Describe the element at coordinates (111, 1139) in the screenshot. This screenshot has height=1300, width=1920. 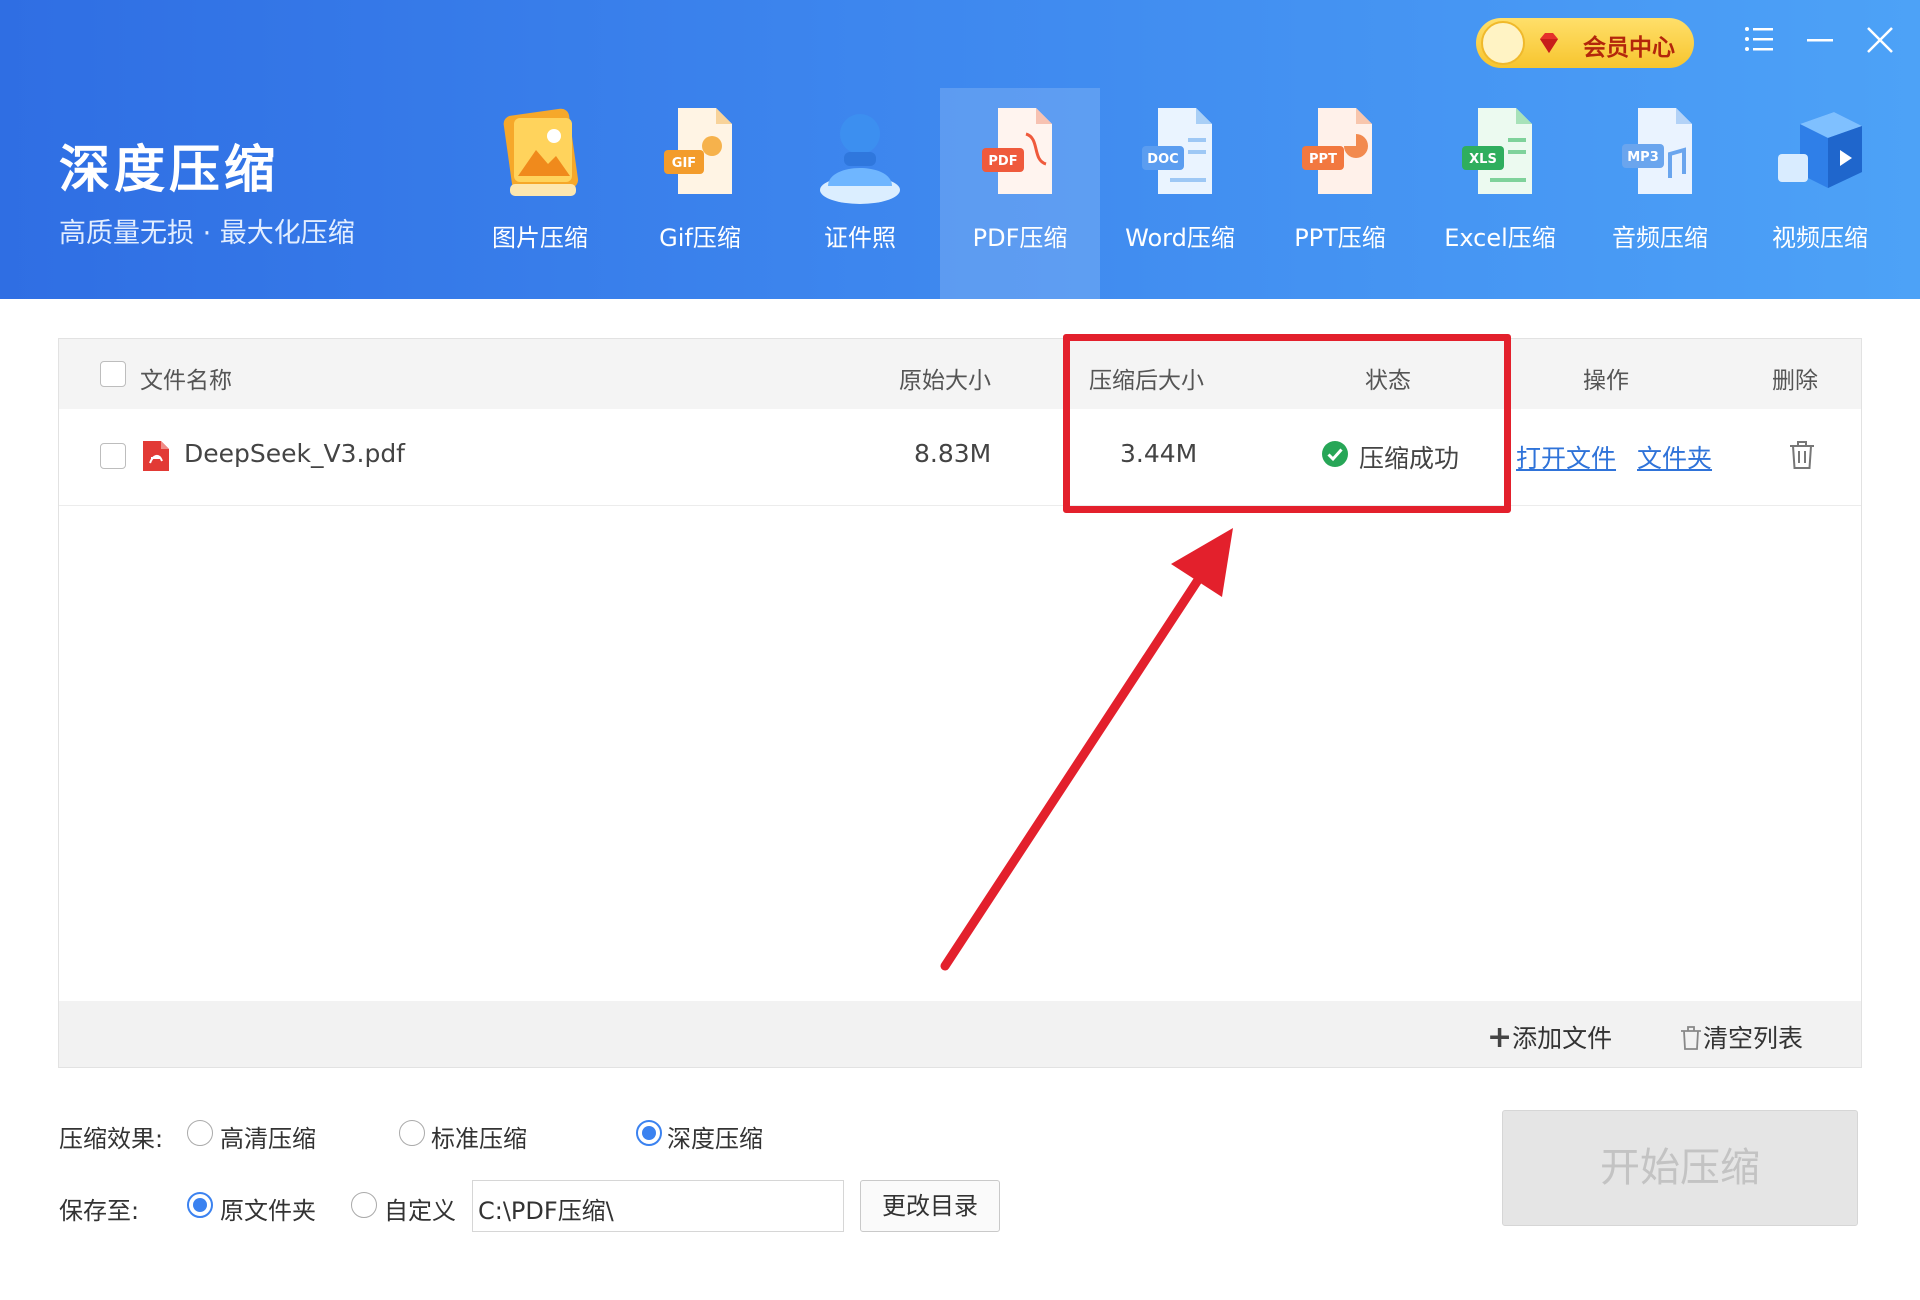
I see `compress-effect-label: 压缩效果:` at that location.